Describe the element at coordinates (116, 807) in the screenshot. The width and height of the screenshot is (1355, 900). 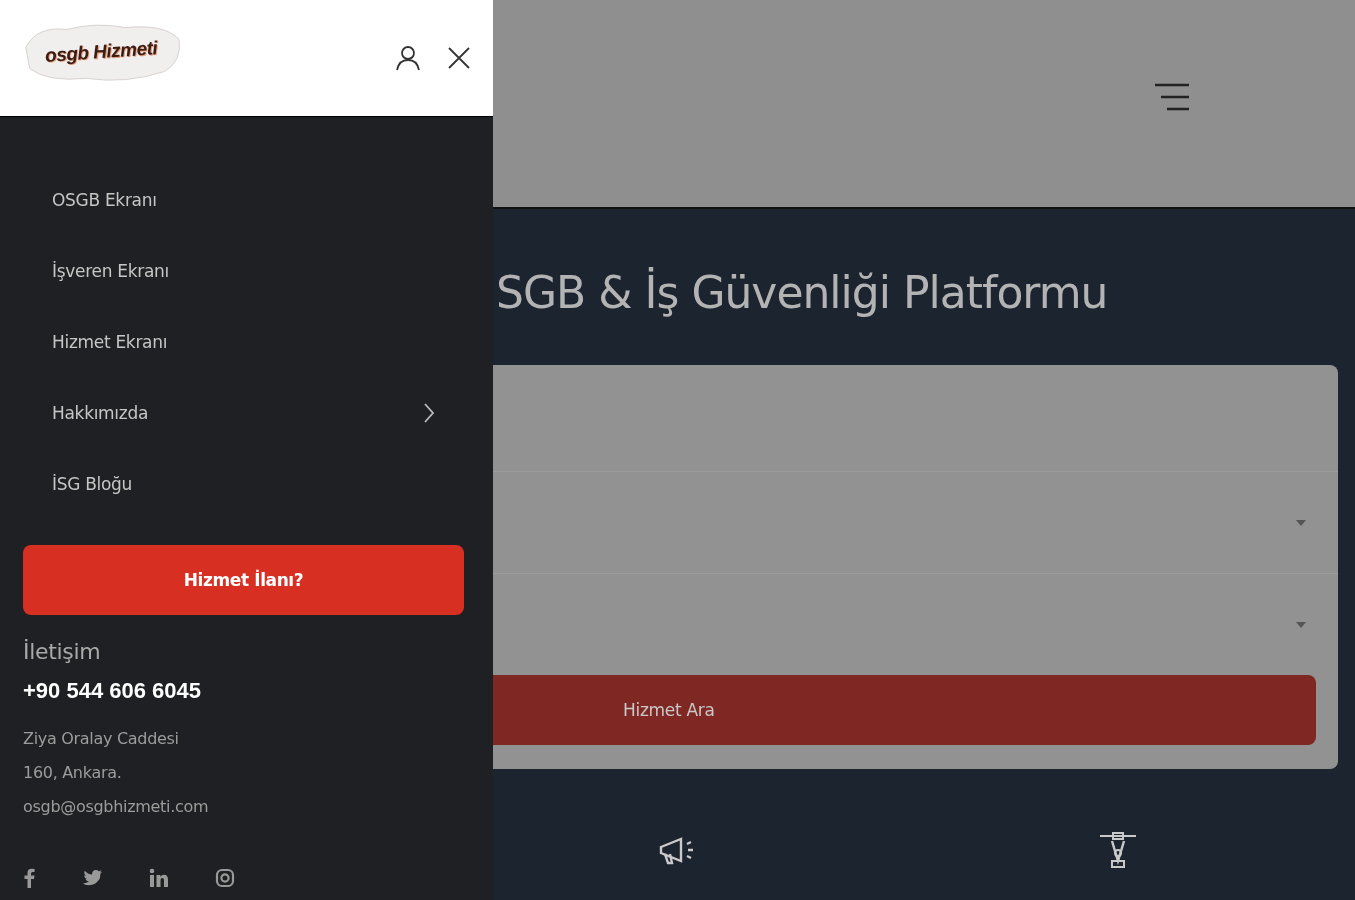
I see `email-link: osgb@osgbhizmeti.com` at that location.